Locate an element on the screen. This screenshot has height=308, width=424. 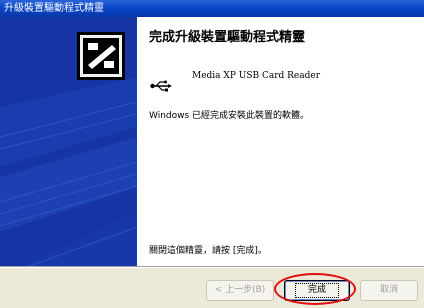
cancel-button: 取消 is located at coordinates (389, 290).